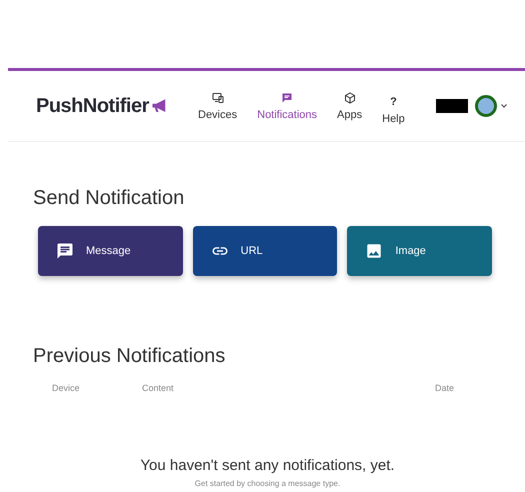  Describe the element at coordinates (218, 98) in the screenshot. I see `devices-icon` at that location.